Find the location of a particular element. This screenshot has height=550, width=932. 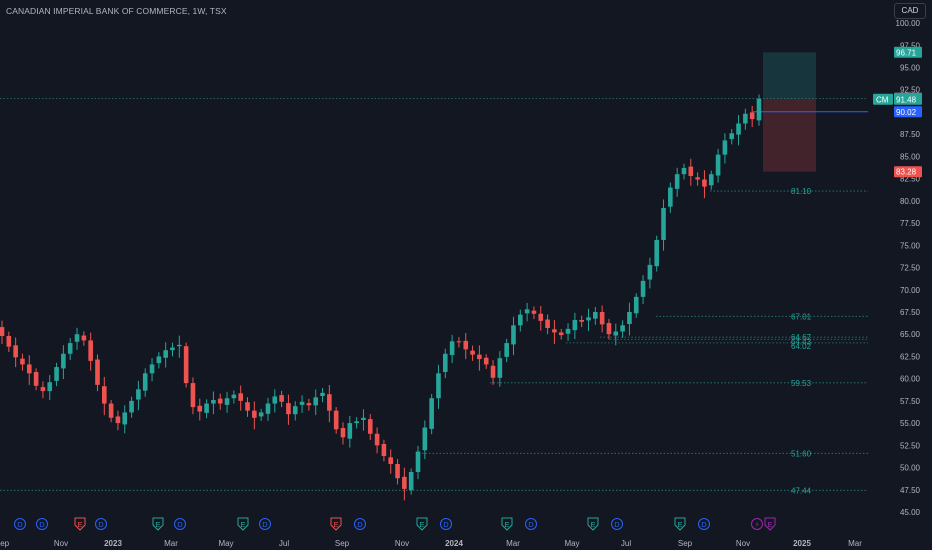

currency-selector: CAD is located at coordinates (910, 11).